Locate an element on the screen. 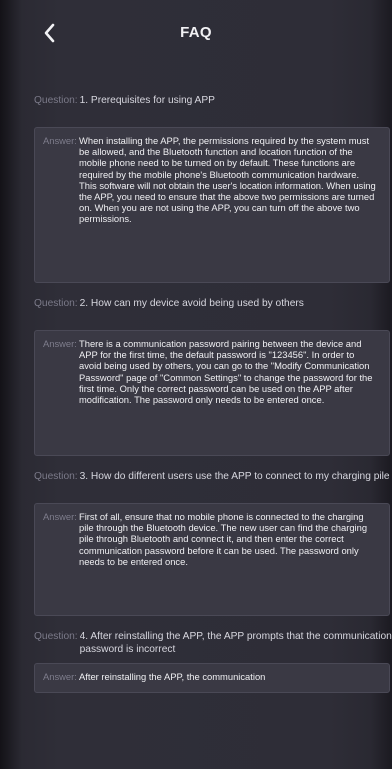 The height and width of the screenshot is (769, 392). top-navigation-bar: FAQ is located at coordinates (196, 36).